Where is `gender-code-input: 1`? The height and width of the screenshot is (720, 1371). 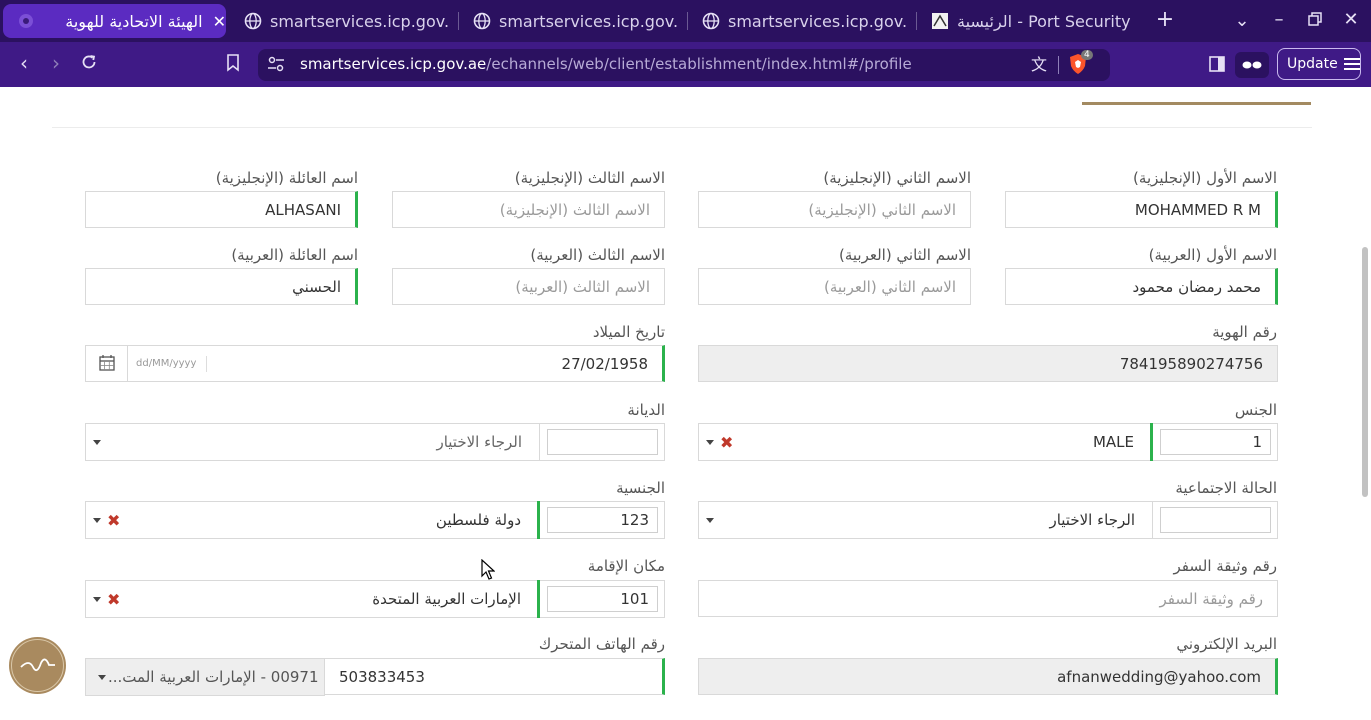 gender-code-input: 1 is located at coordinates (1215, 442).